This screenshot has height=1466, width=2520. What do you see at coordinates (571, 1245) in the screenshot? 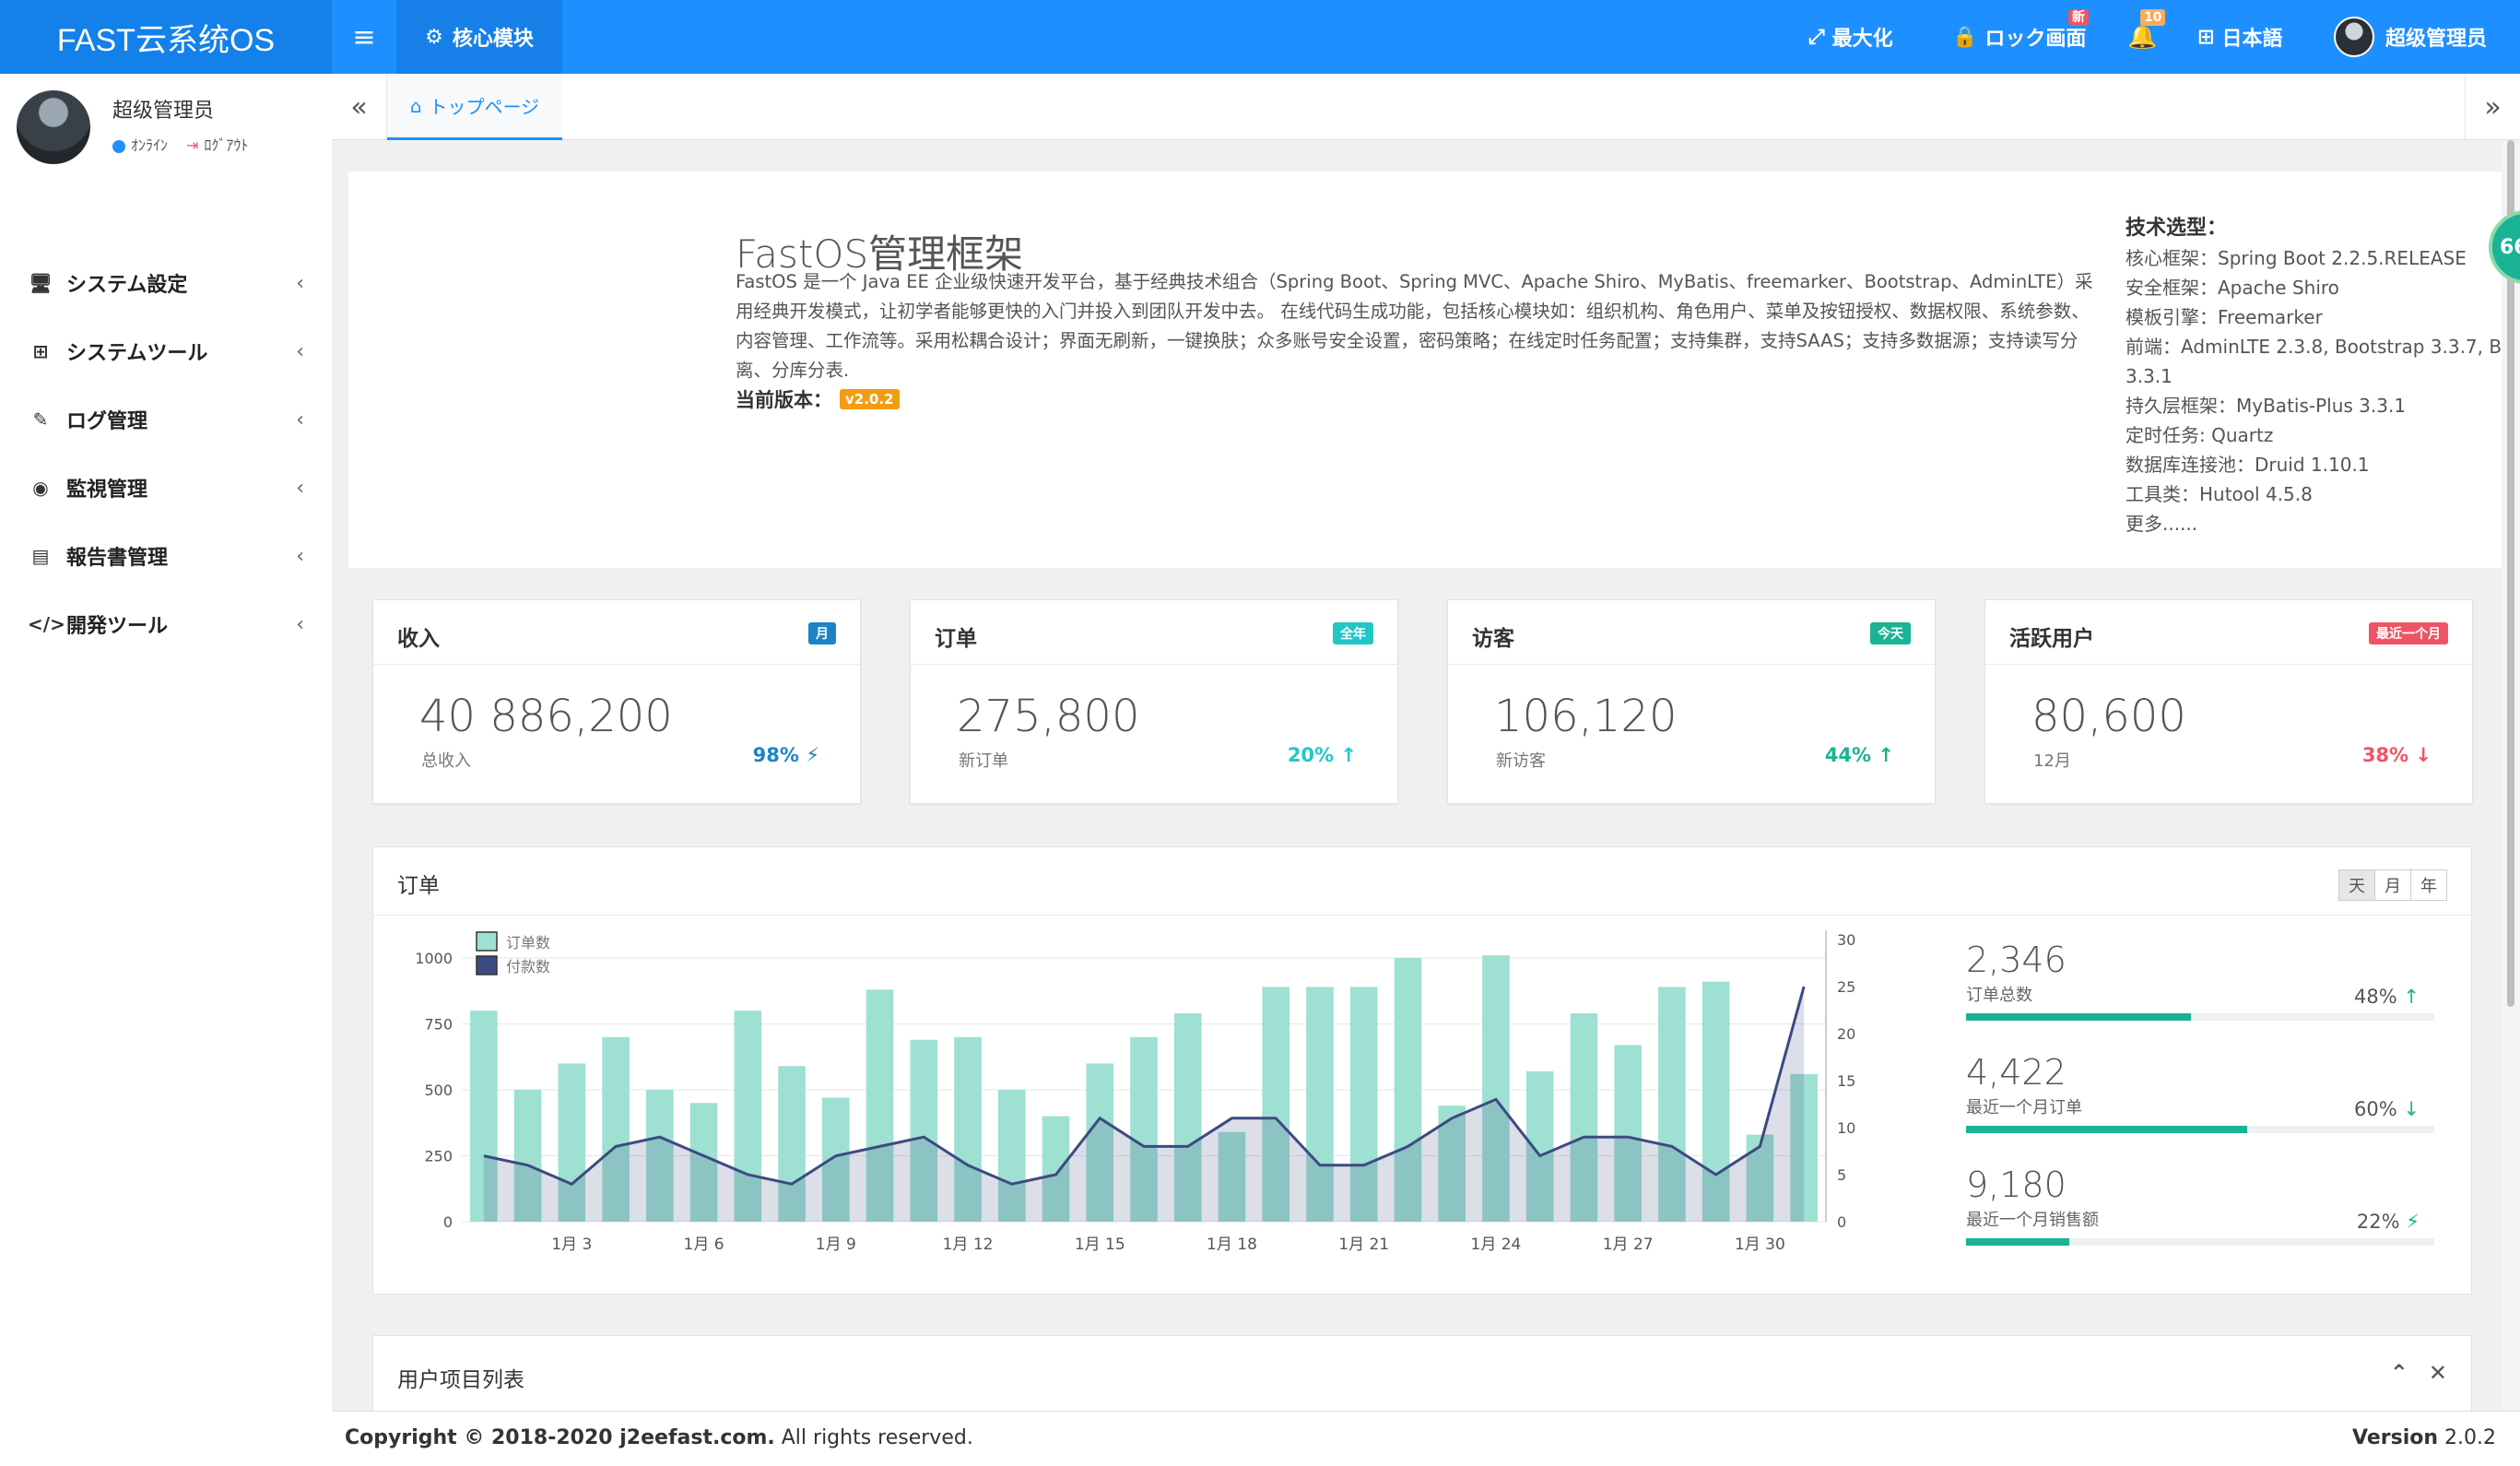
I see `x-tick-label: 1月 3` at bounding box center [571, 1245].